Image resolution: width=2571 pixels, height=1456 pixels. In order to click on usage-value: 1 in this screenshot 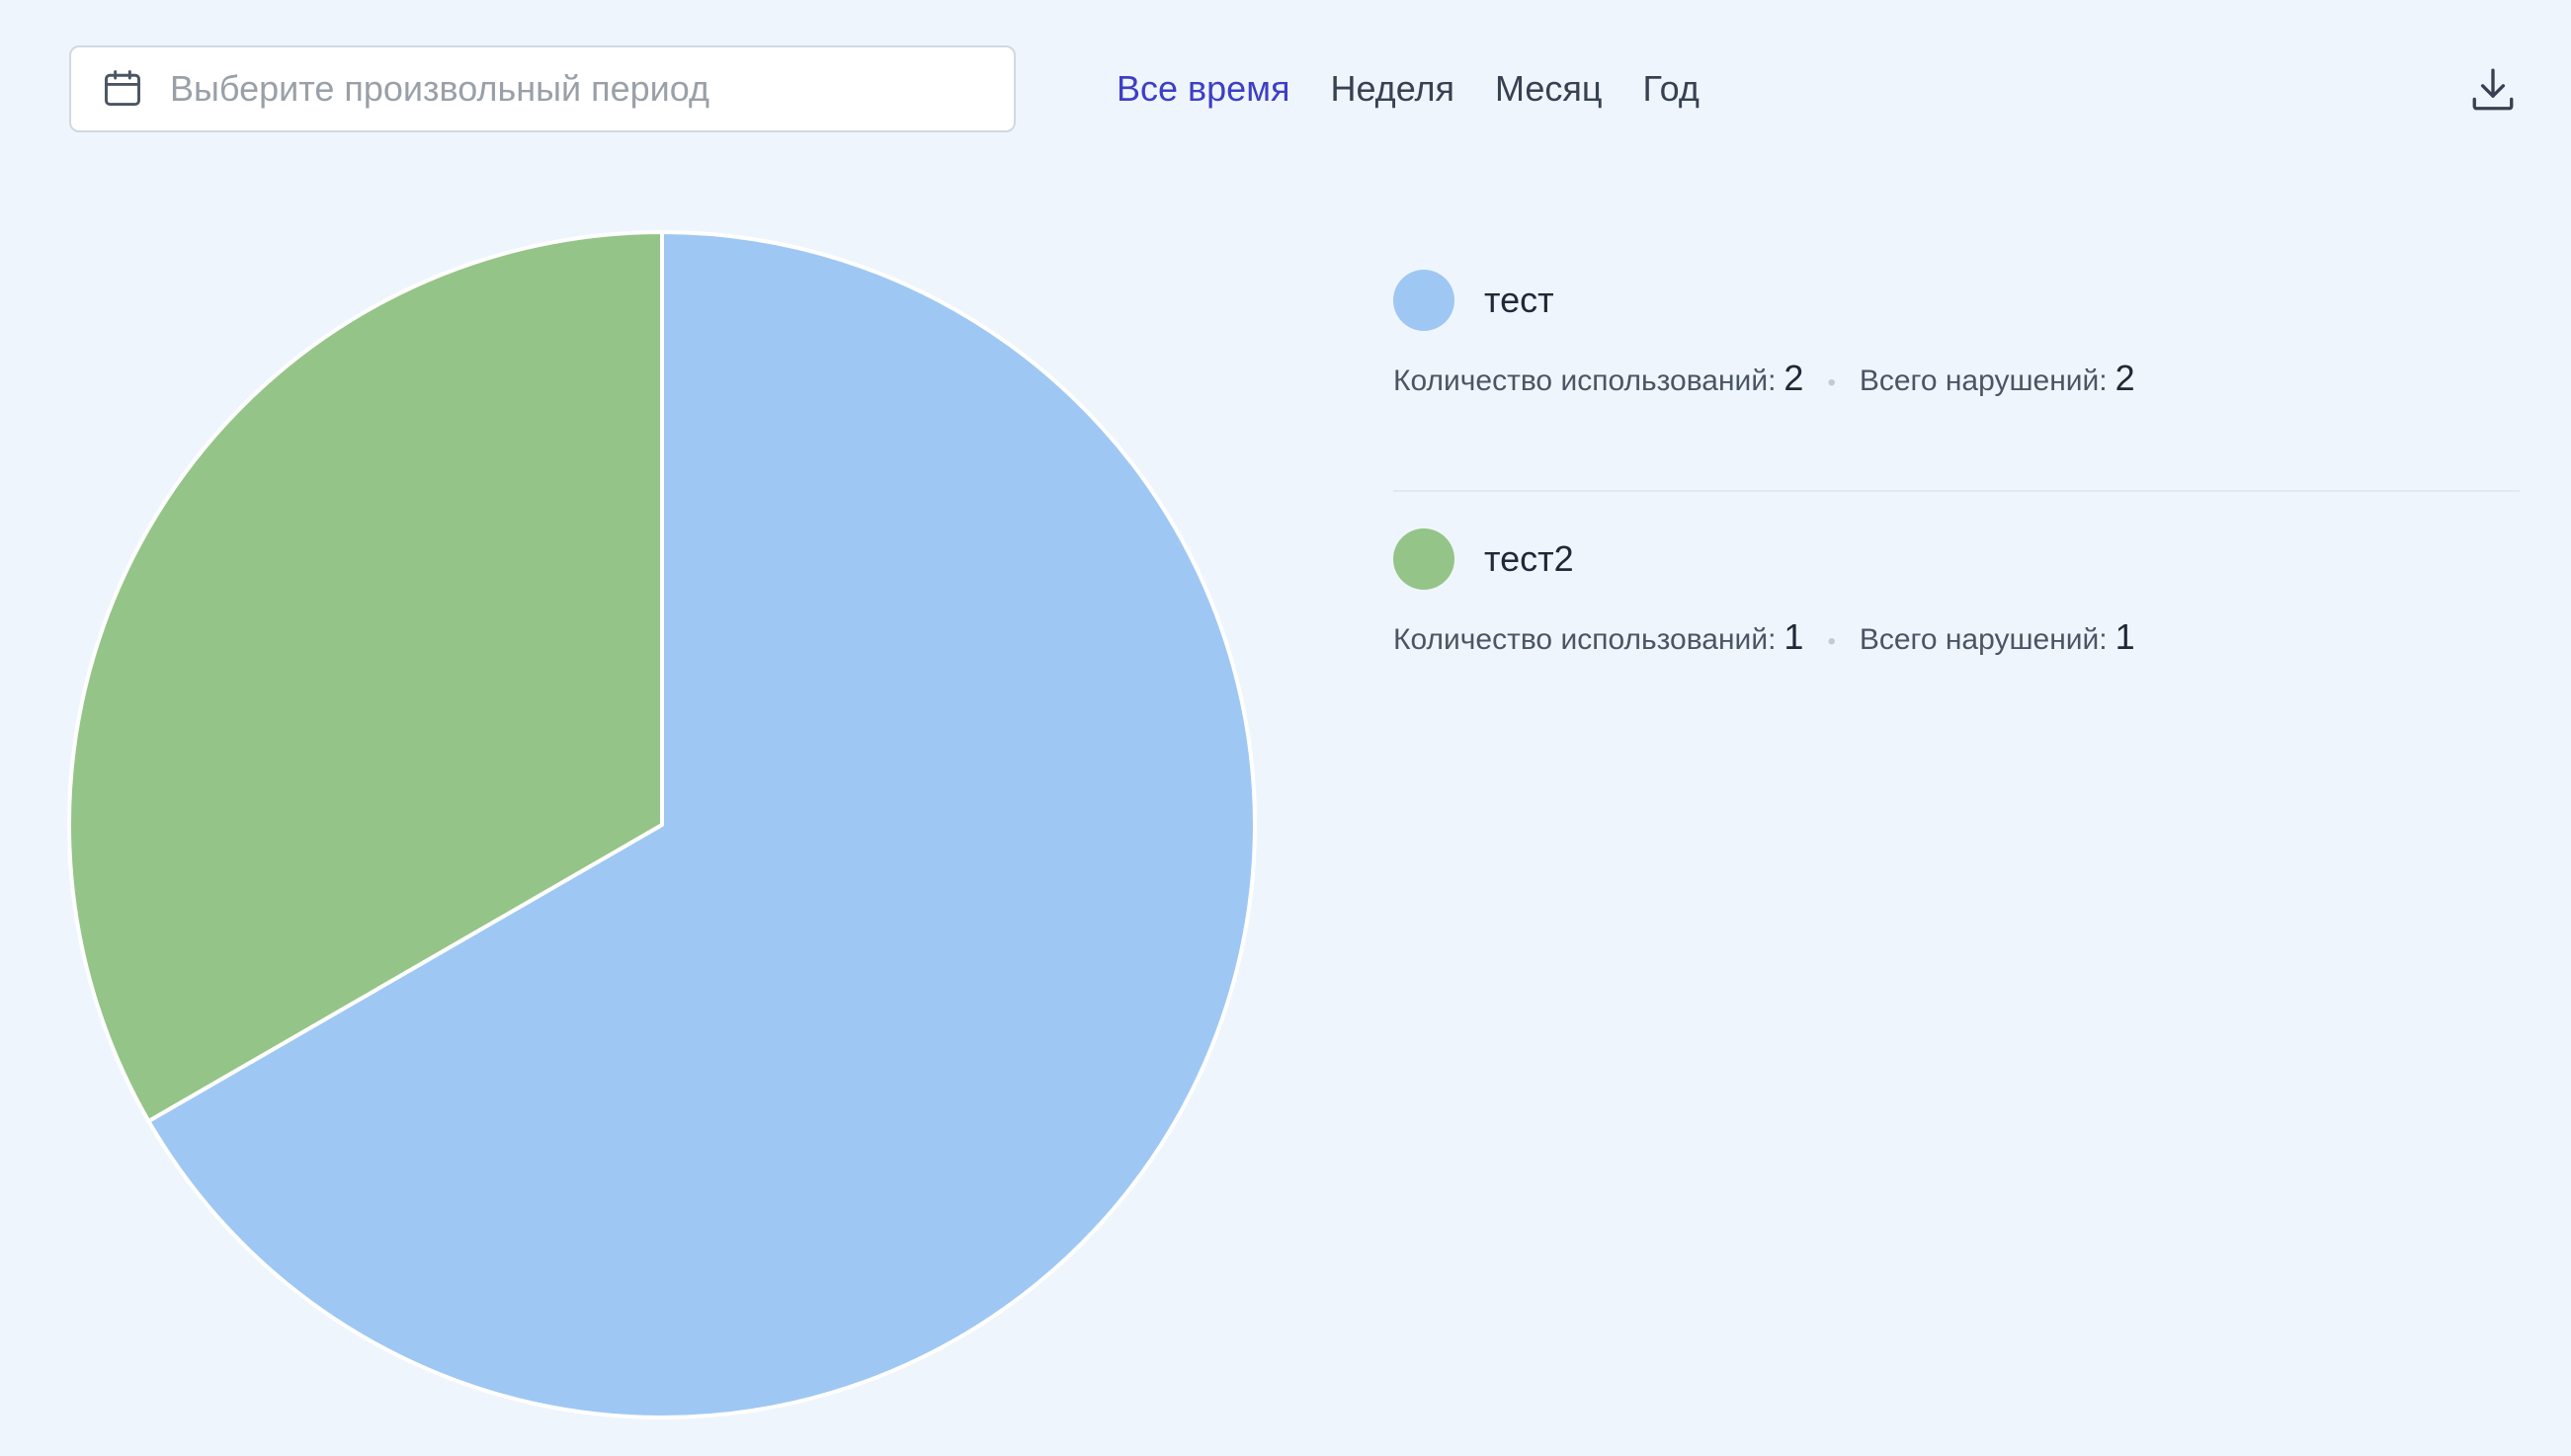, I will do `click(1793, 636)`.